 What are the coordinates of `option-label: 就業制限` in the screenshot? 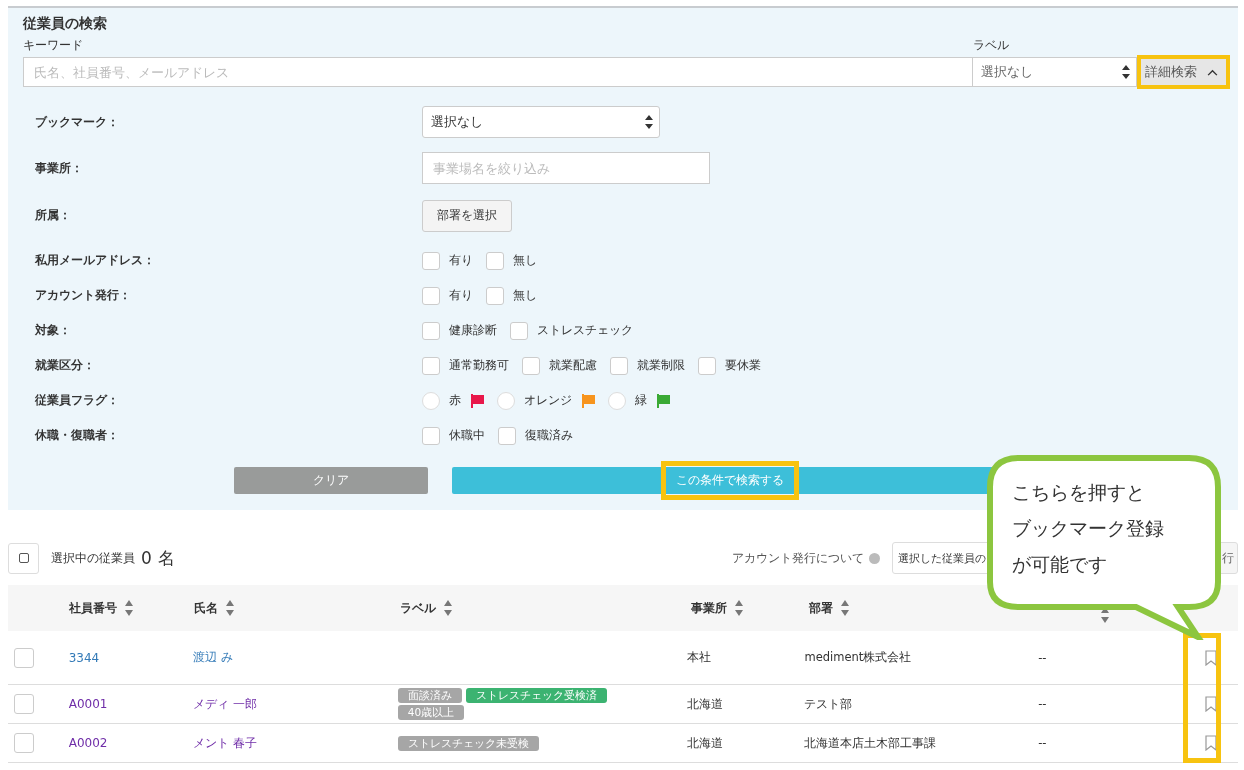 It's located at (661, 365).